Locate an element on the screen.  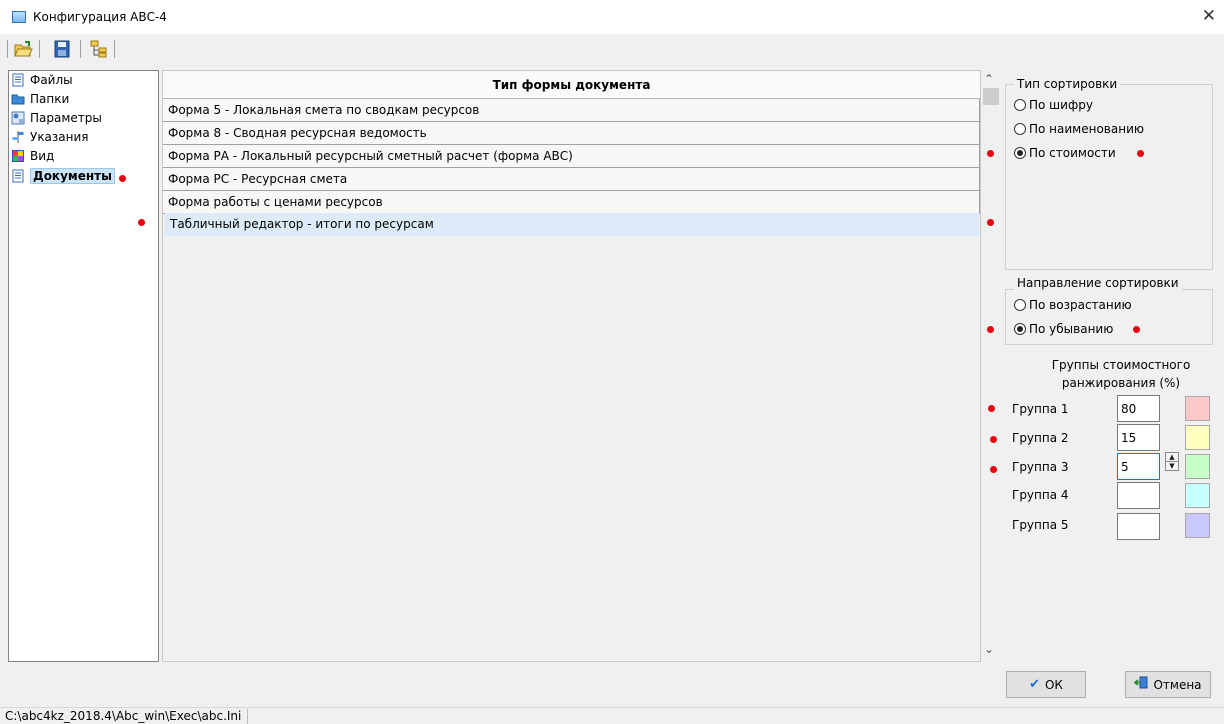
radio-label: По шифру is located at coordinates (1061, 105).